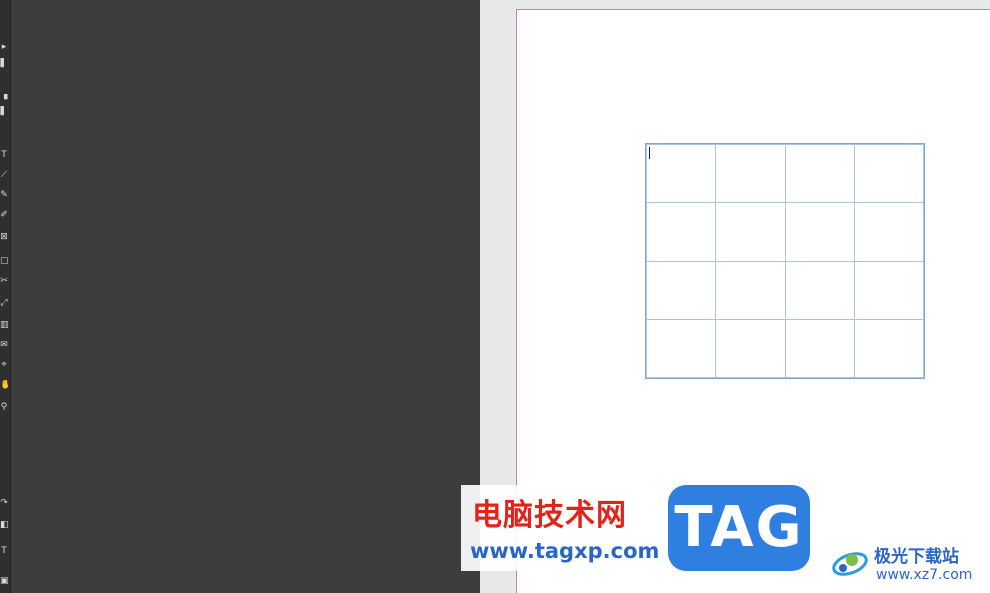  I want to click on note-tool-icon: ✉, so click(4, 345).